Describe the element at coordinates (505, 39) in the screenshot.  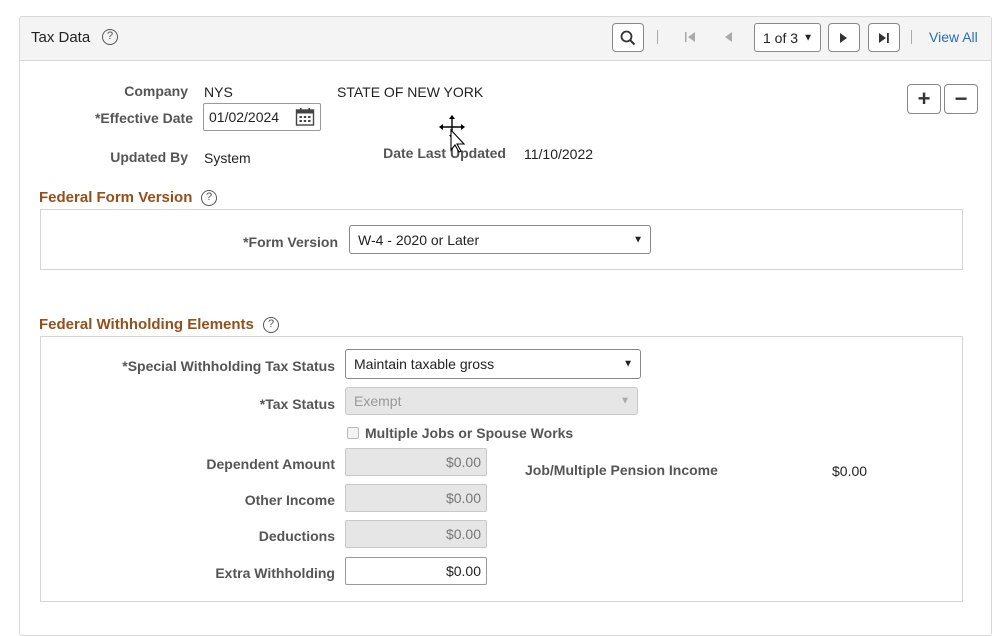
I see `panel-header: Tax Data ? 1 of 3 ▼ View All` at that location.